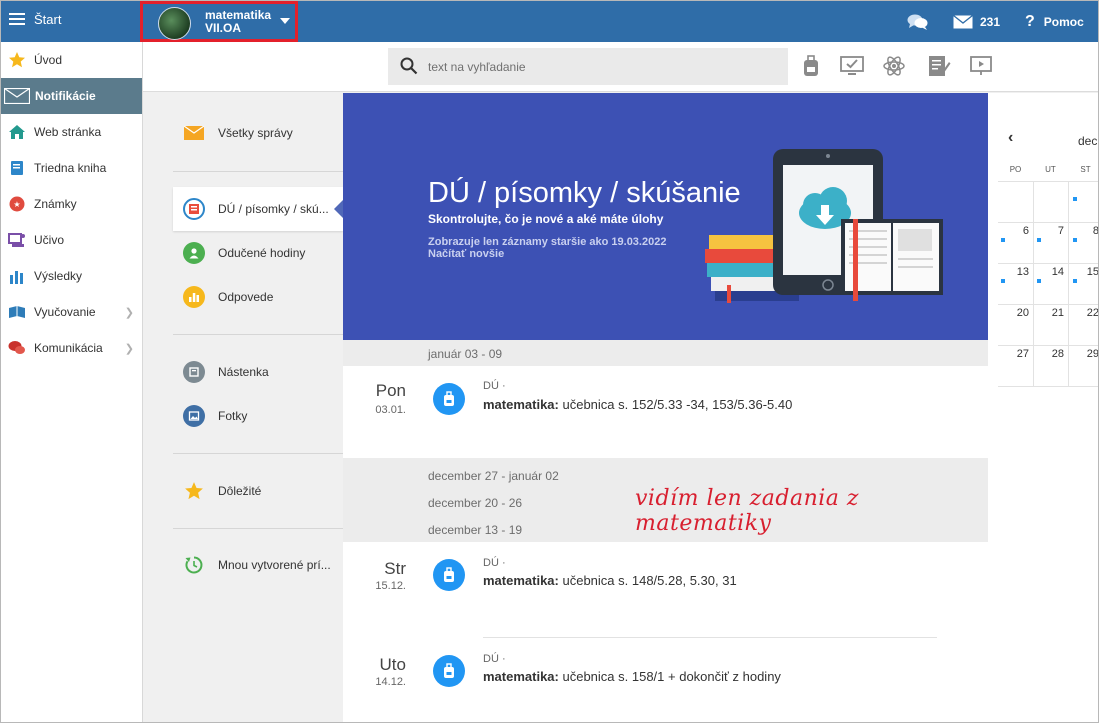 The height and width of the screenshot is (723, 1099). What do you see at coordinates (49, 240) in the screenshot?
I see `sidebar-item-label: Učivo` at bounding box center [49, 240].